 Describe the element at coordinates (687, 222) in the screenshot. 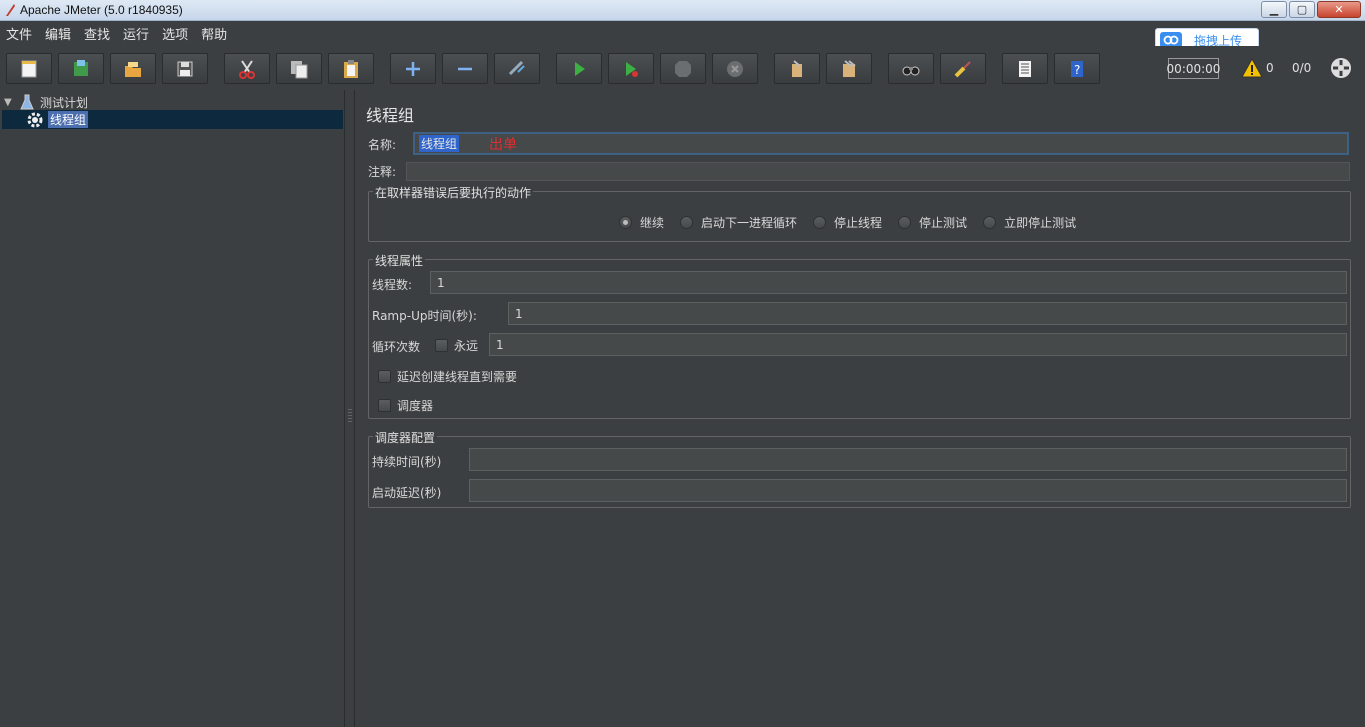

I see `radio-start-next-loop-dot` at that location.